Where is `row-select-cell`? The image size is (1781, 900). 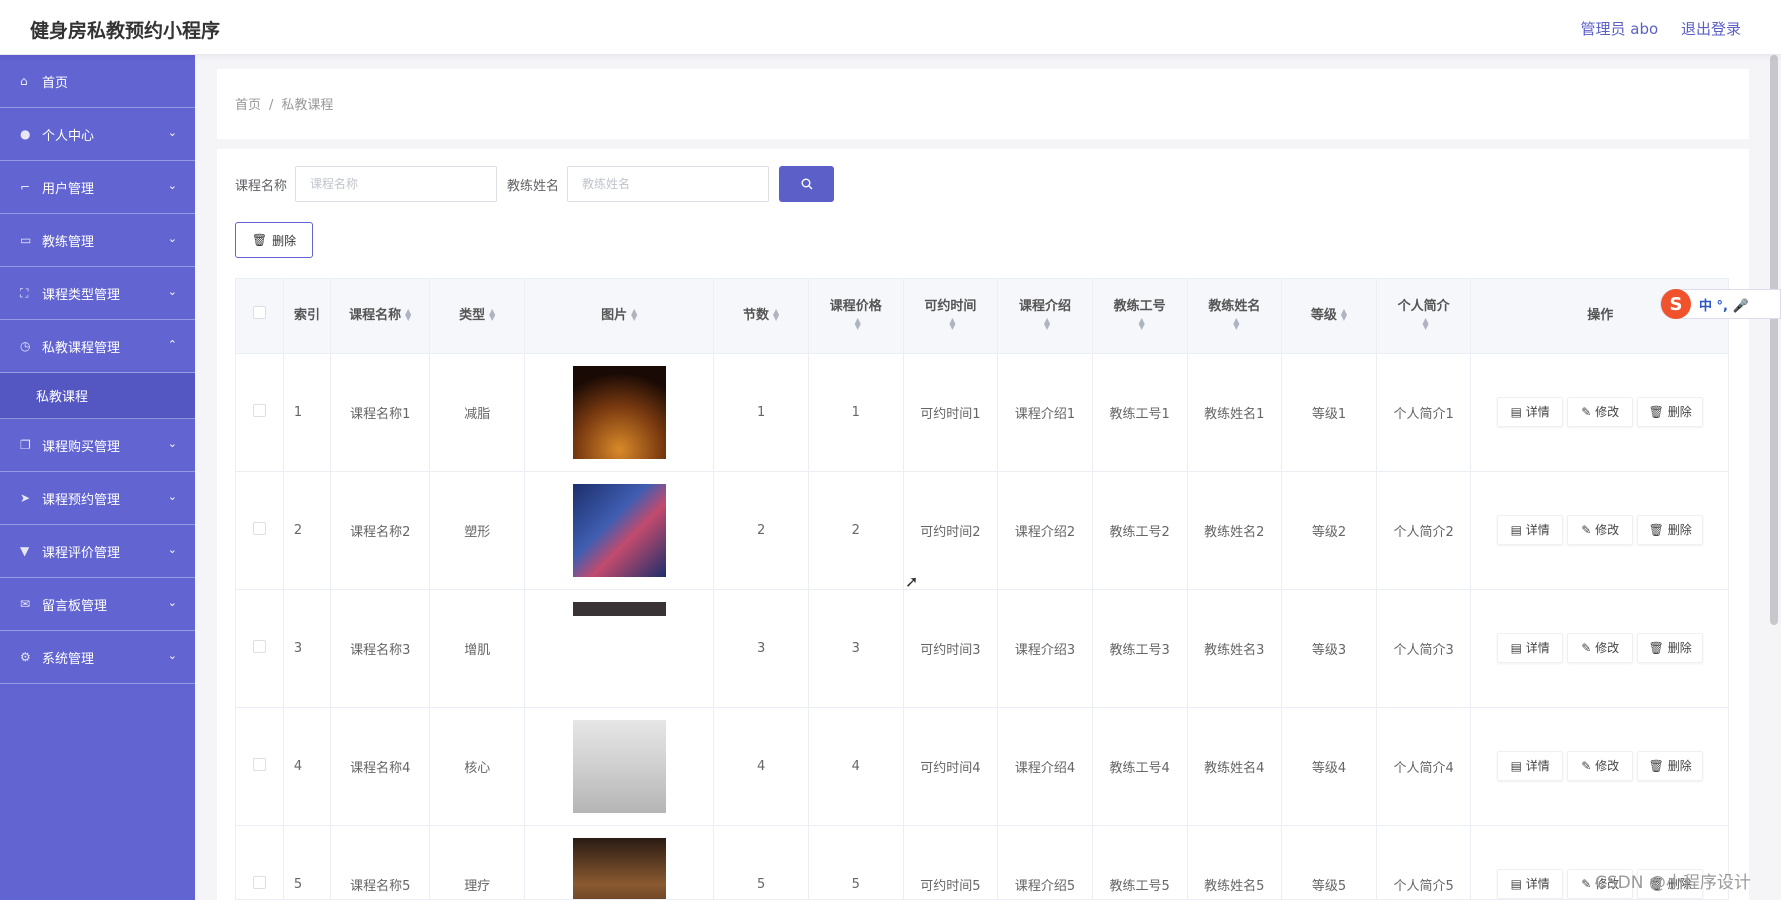
row-select-cell is located at coordinates (260, 412).